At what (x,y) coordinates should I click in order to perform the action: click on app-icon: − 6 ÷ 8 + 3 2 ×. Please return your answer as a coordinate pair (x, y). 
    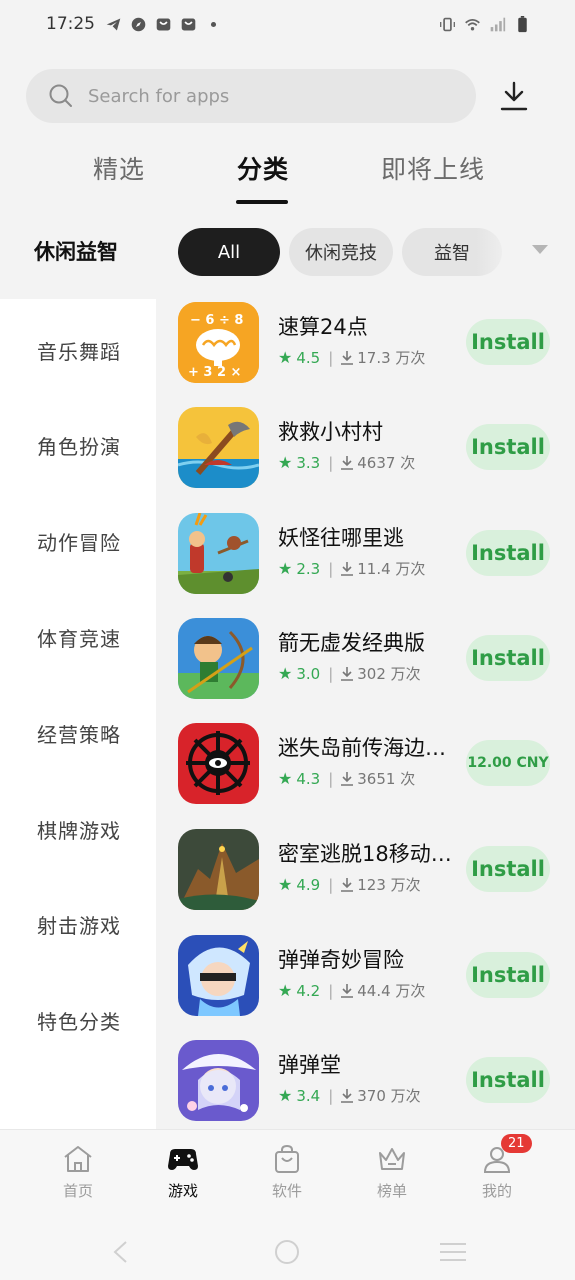
    Looking at the image, I should click on (218, 342).